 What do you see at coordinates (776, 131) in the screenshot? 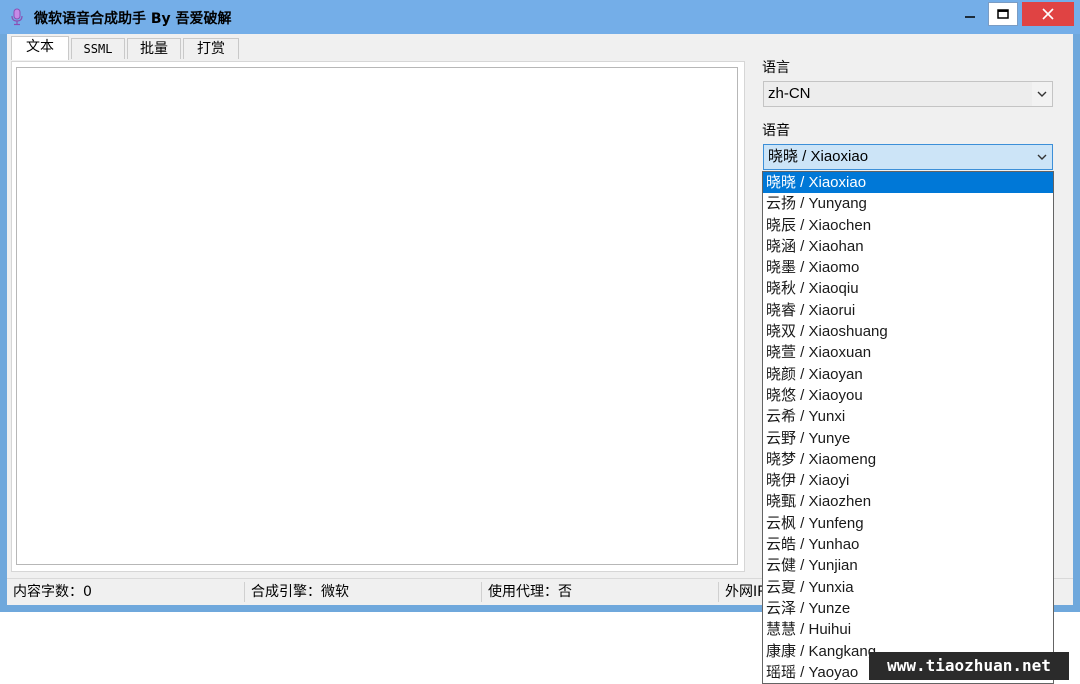
I see `voice-label: 语音` at bounding box center [776, 131].